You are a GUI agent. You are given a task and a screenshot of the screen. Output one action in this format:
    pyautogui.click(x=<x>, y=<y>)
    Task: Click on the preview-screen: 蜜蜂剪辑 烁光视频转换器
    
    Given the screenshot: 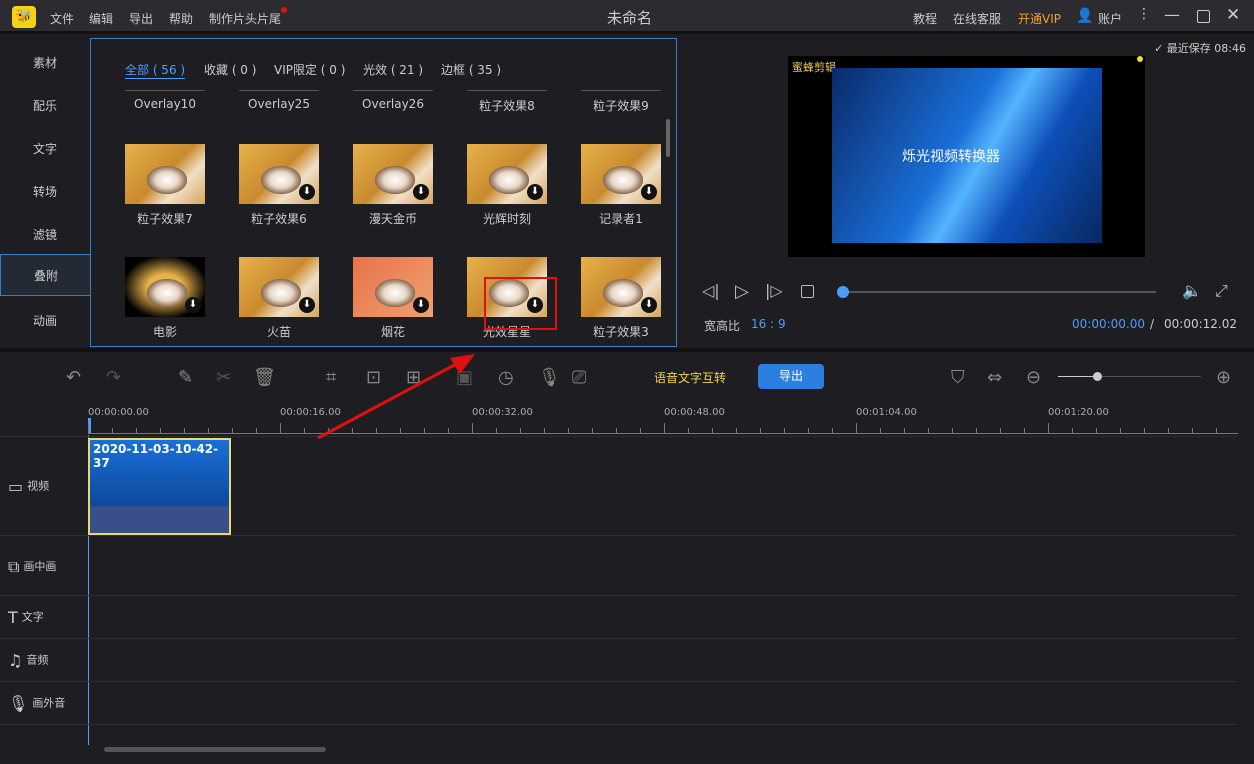 What is the action you would take?
    pyautogui.click(x=966, y=156)
    